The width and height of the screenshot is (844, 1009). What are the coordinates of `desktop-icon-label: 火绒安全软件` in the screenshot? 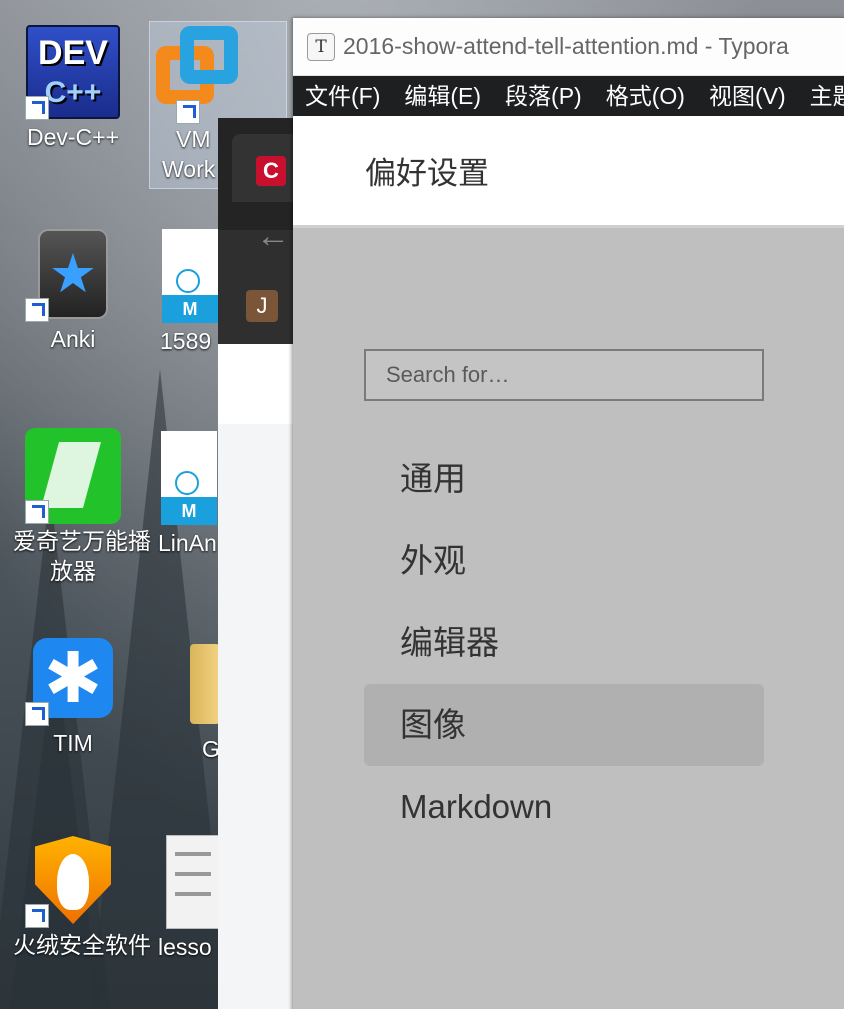 It's located at (82, 945).